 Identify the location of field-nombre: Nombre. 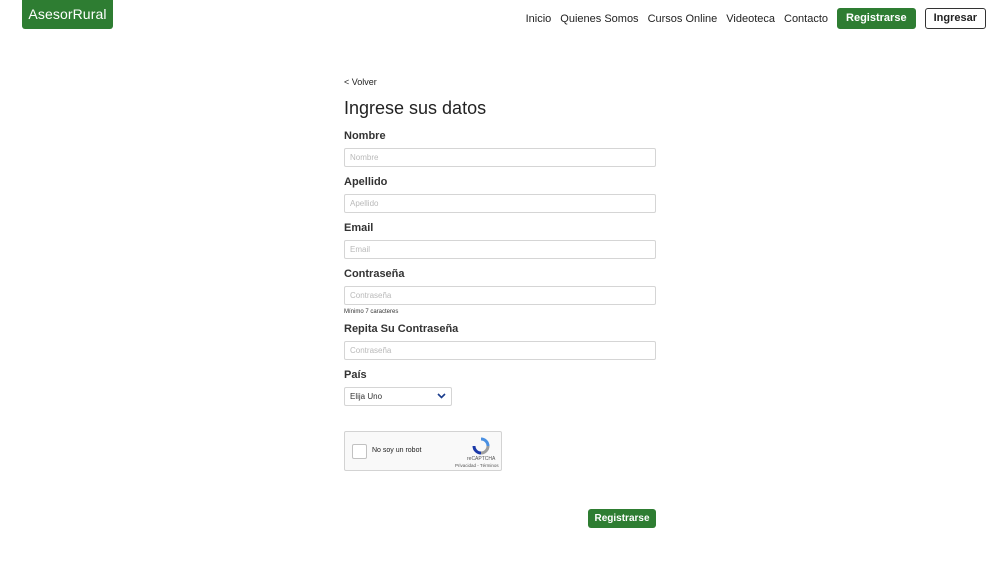
(500, 148).